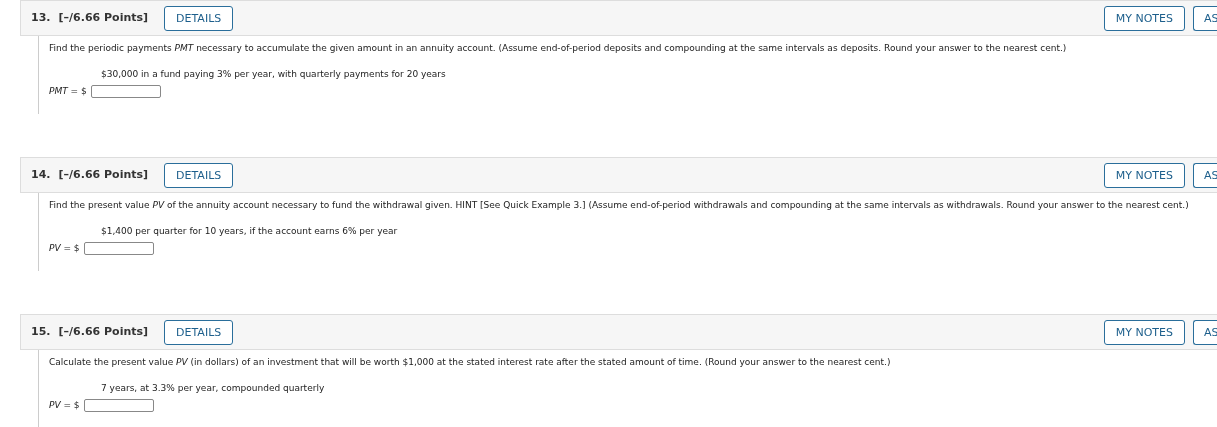  What do you see at coordinates (558, 48) in the screenshot?
I see `question-prompt: Find the periodic payments PMT necessary to accumulate the given amount in an annuity account. (Assume end-of-period deposits and compounding at the same intervals as deposits. Round your answer to the nearest cent.)` at bounding box center [558, 48].